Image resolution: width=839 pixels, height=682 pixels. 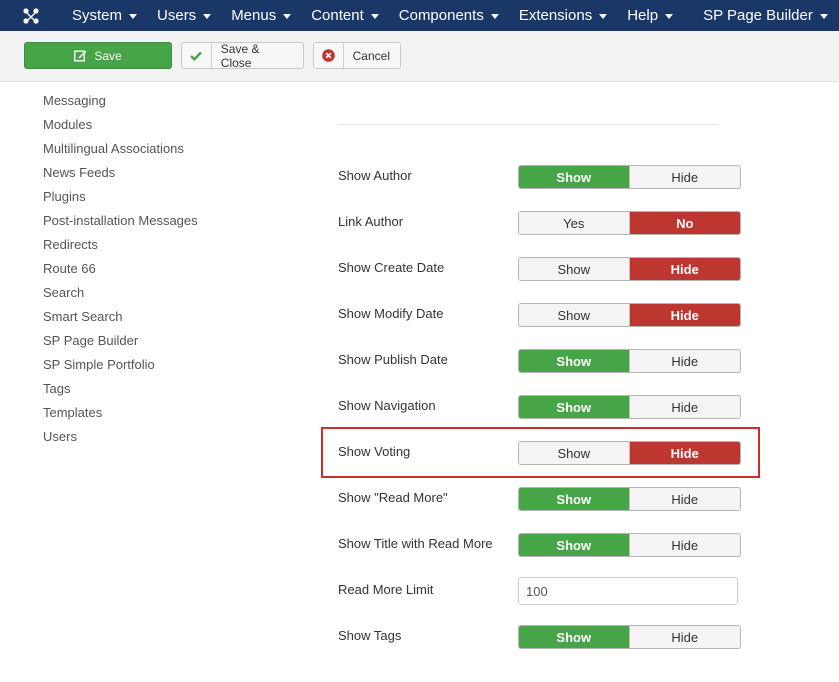 What do you see at coordinates (393, 359) in the screenshot?
I see `show-publish-date-label: Show Publish Date` at bounding box center [393, 359].